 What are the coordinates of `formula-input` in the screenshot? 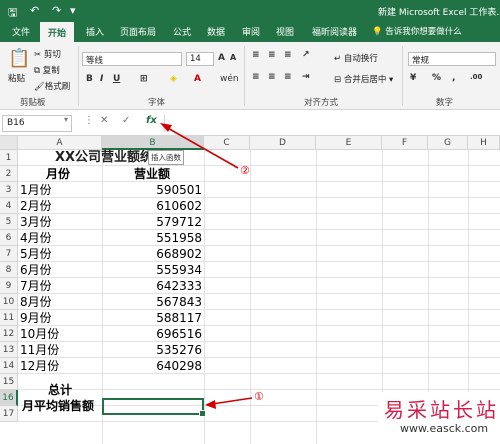 It's located at (331, 123).